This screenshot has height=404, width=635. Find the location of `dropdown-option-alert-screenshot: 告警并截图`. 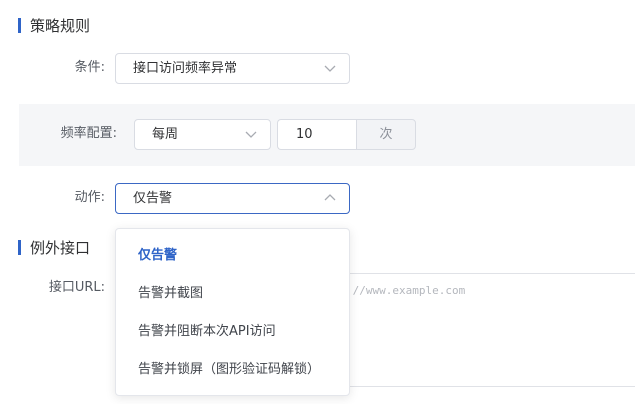

dropdown-option-alert-screenshot: 告警并截图 is located at coordinates (232, 294).